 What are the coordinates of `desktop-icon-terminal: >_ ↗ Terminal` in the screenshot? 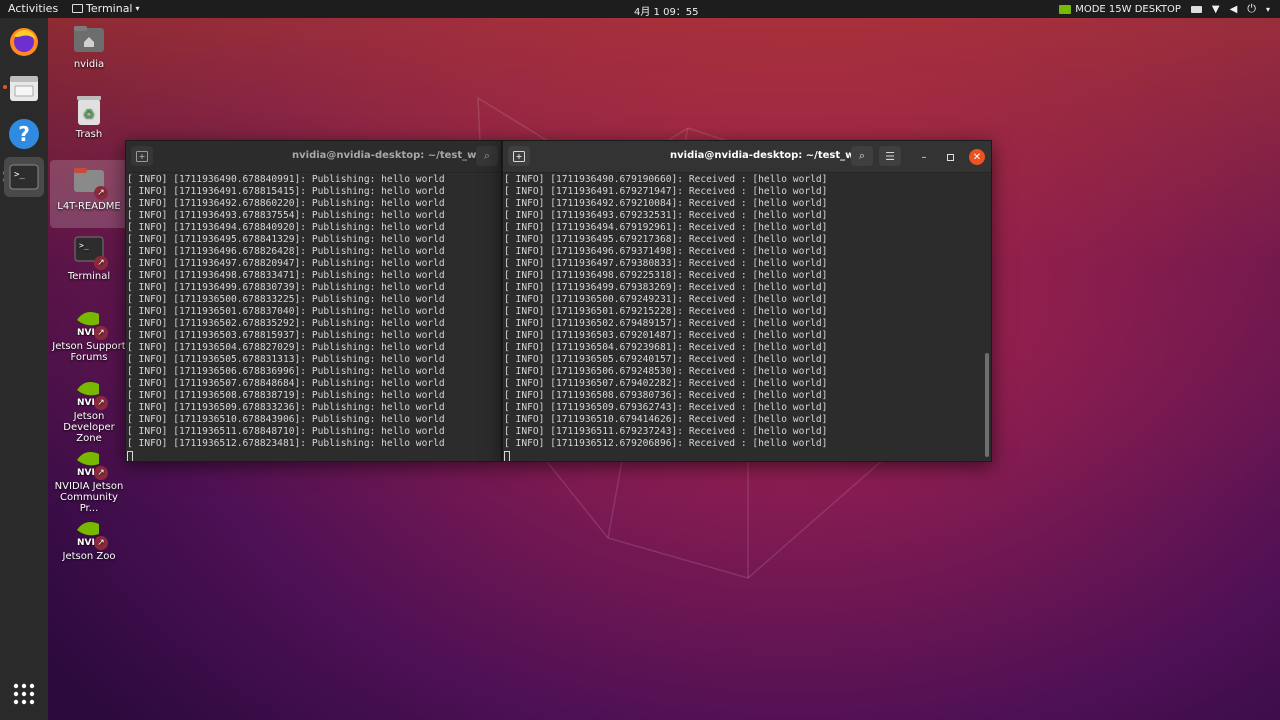 It's located at (89, 259).